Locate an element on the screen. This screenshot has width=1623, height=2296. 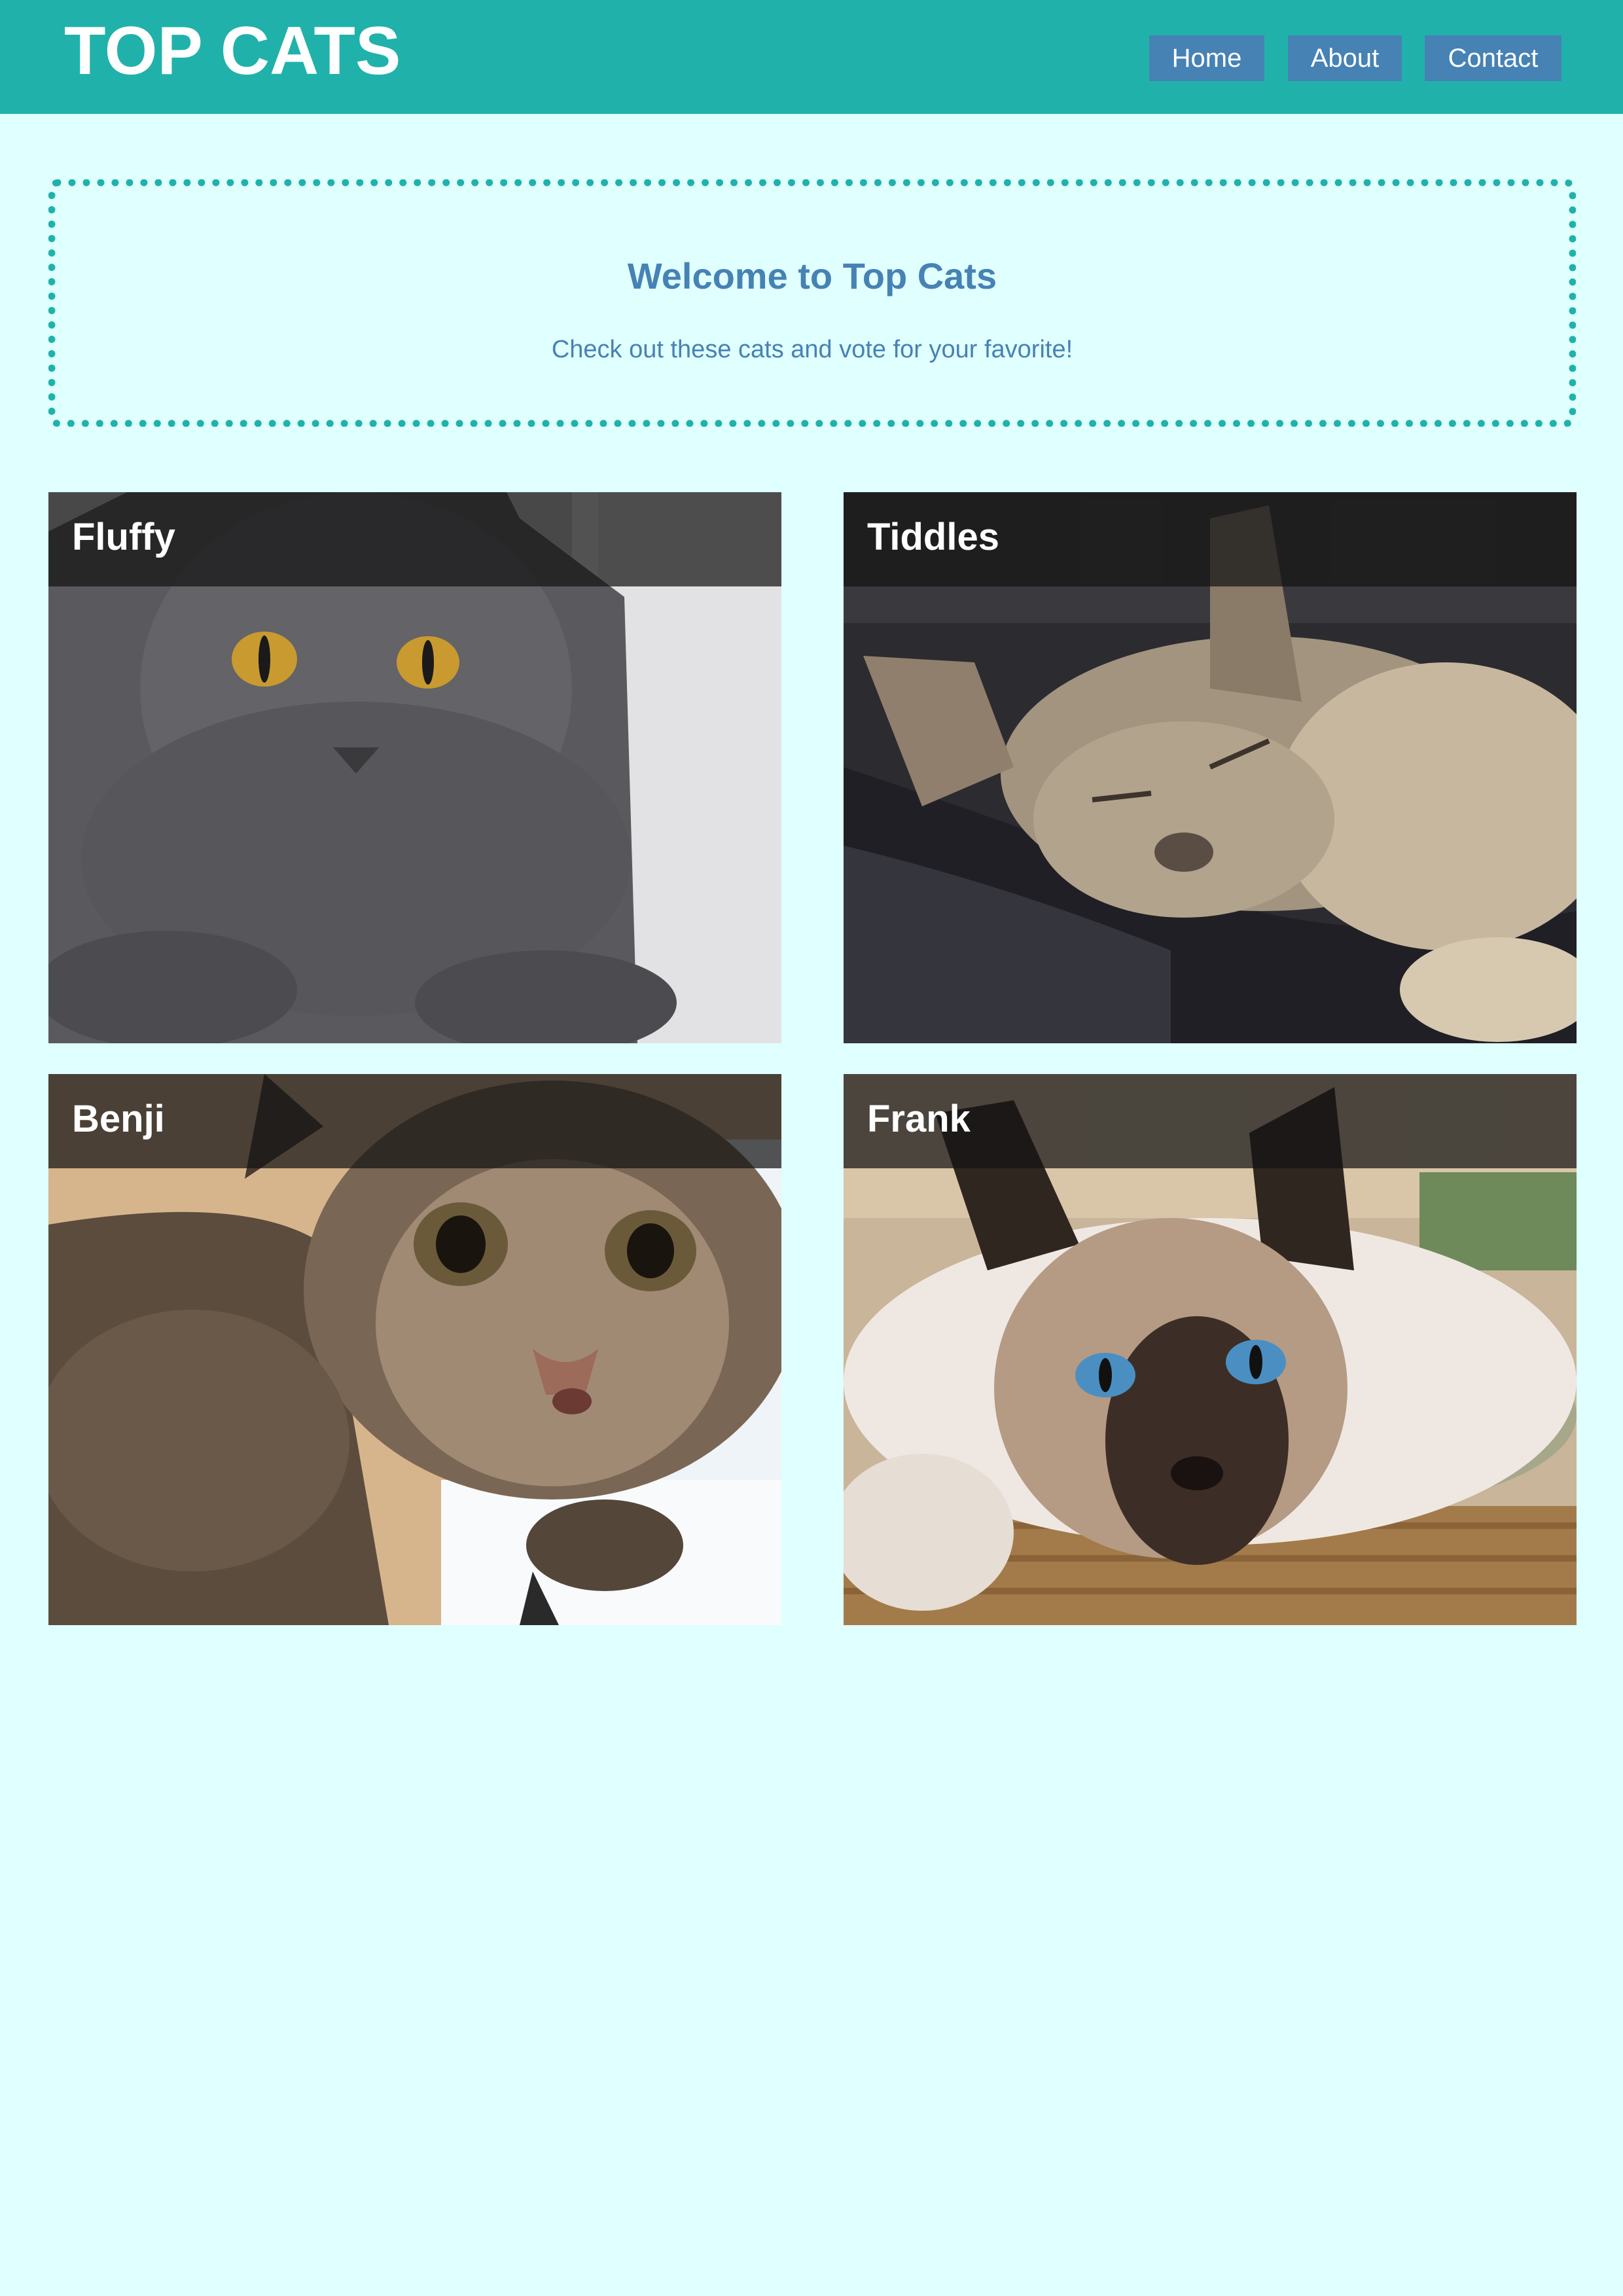
cat-caption: Benji is located at coordinates (414, 1121).